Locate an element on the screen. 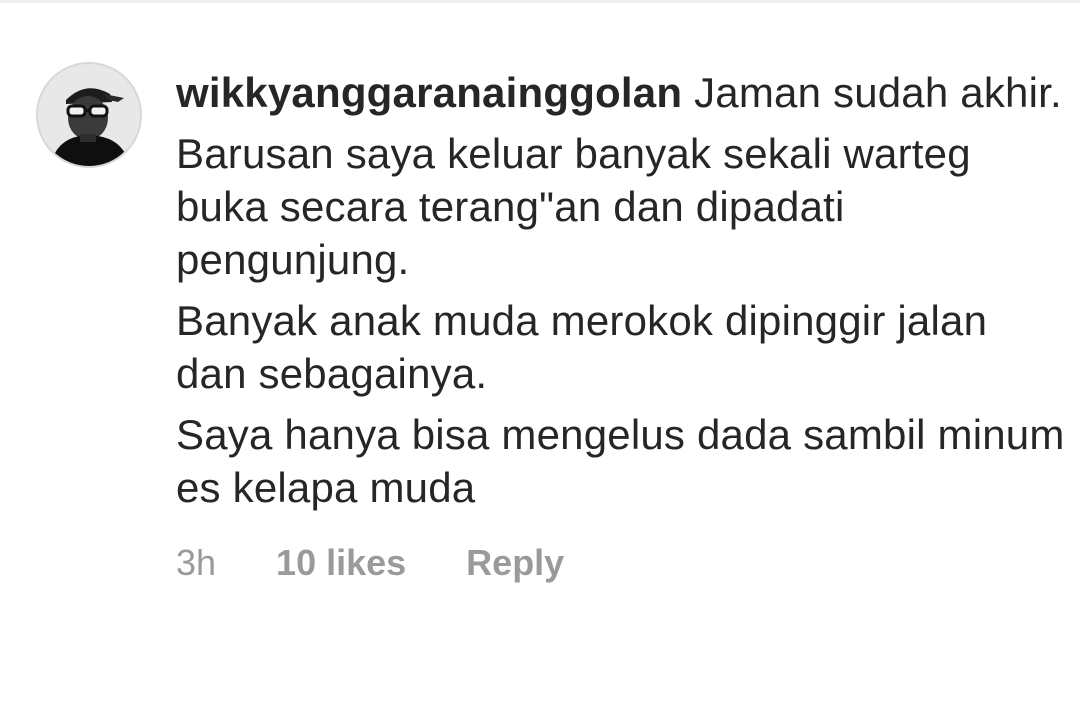 The height and width of the screenshot is (724, 1080). reply-button: Reply is located at coordinates (515, 563).